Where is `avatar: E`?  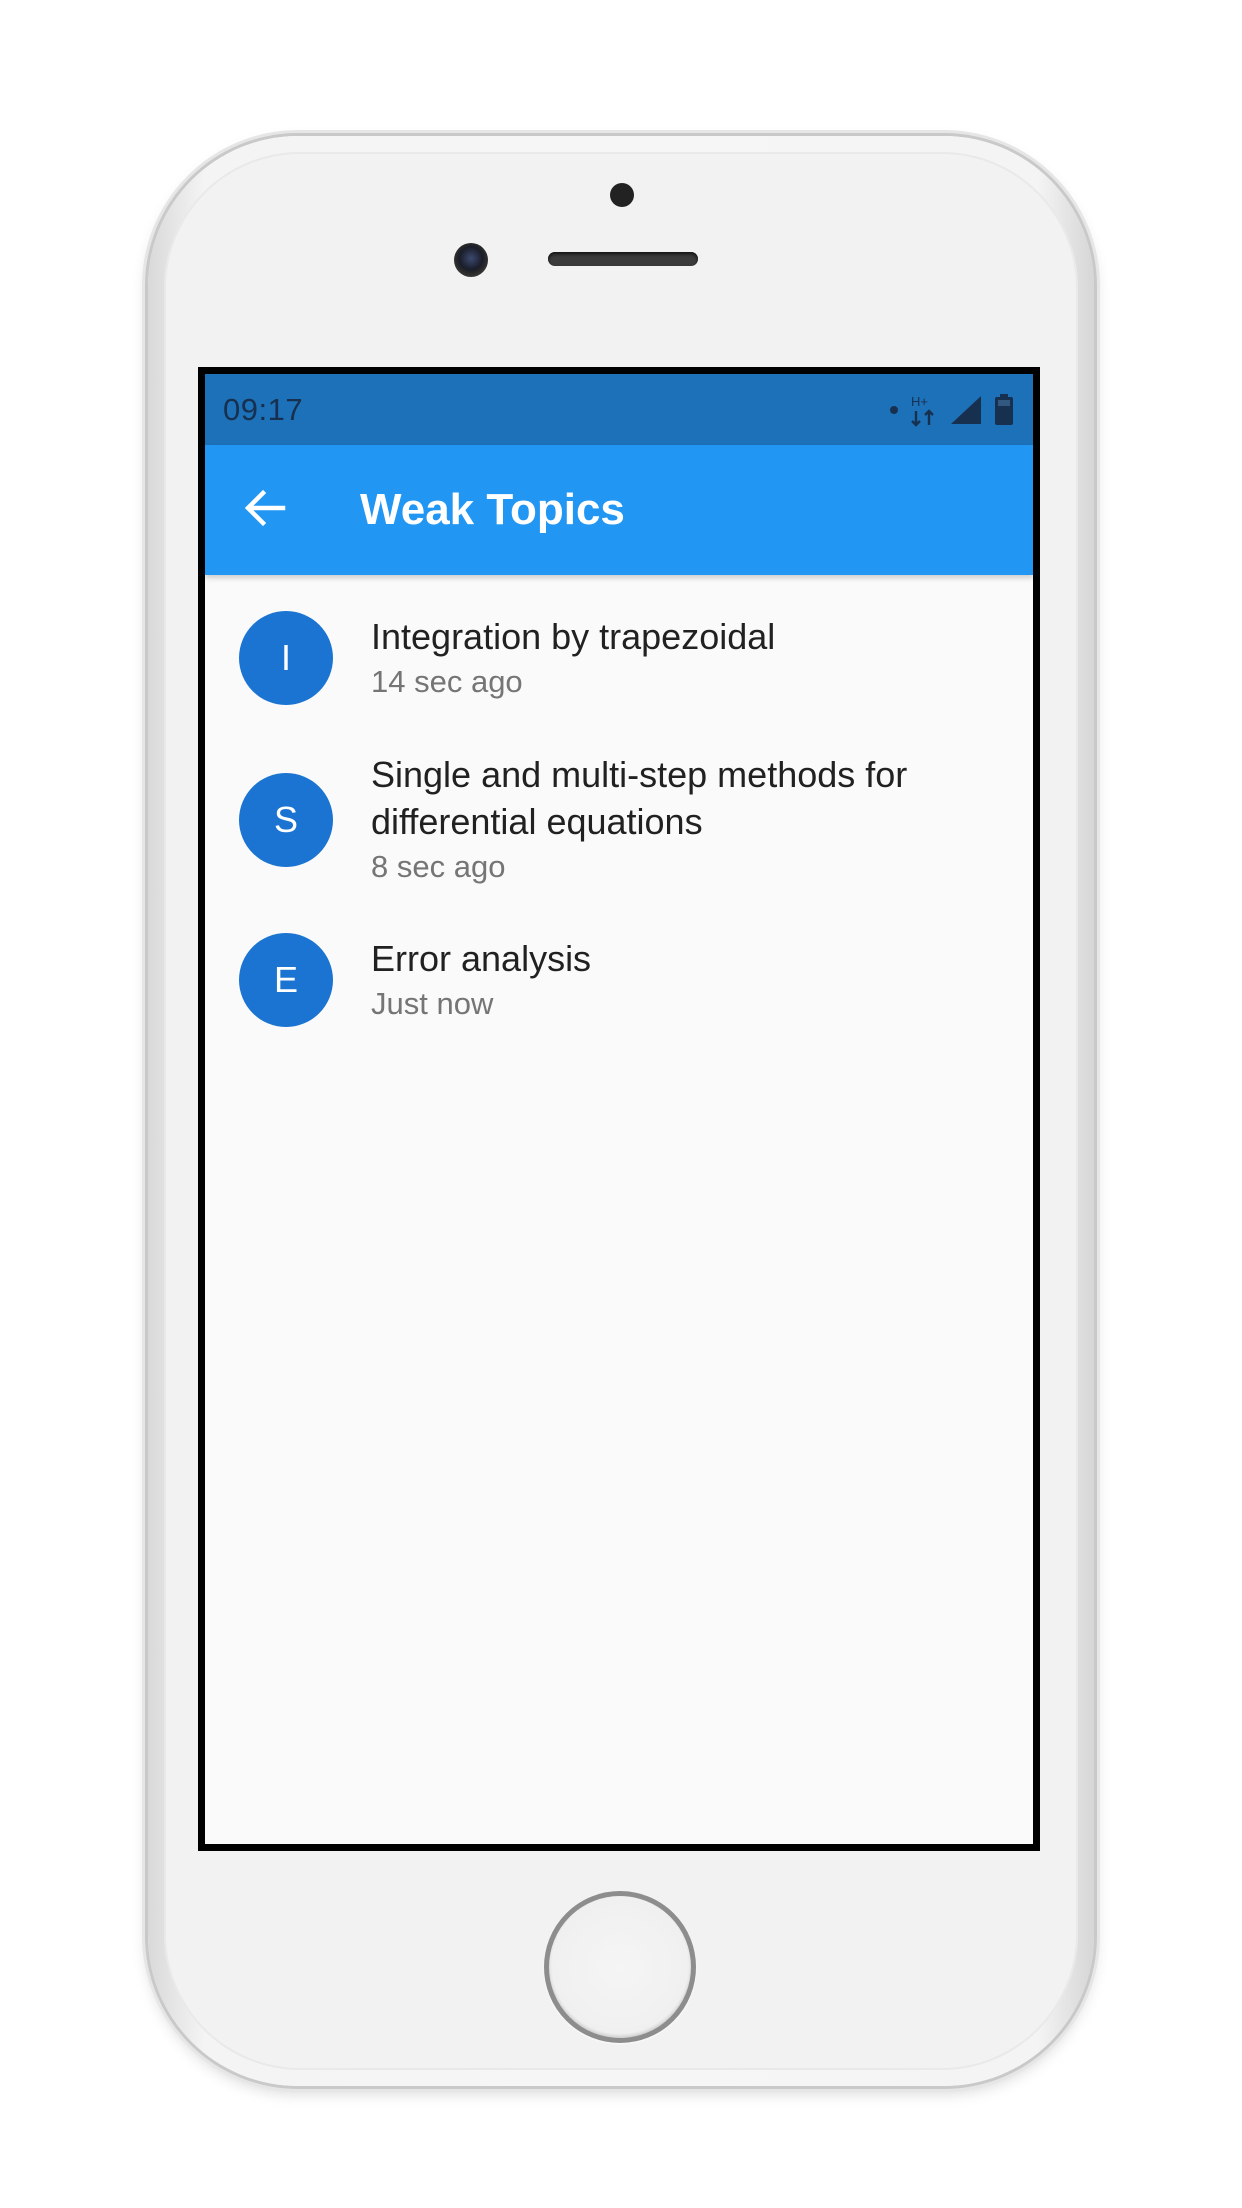
avatar: E is located at coordinates (286, 980).